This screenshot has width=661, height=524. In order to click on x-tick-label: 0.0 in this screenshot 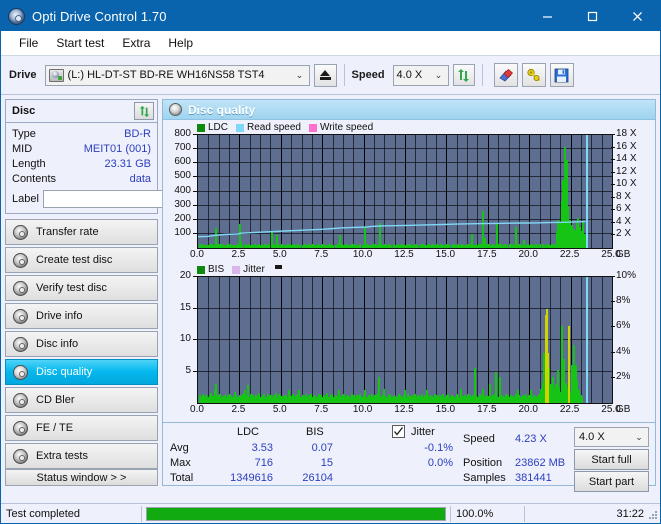, I will do `click(197, 409)`.